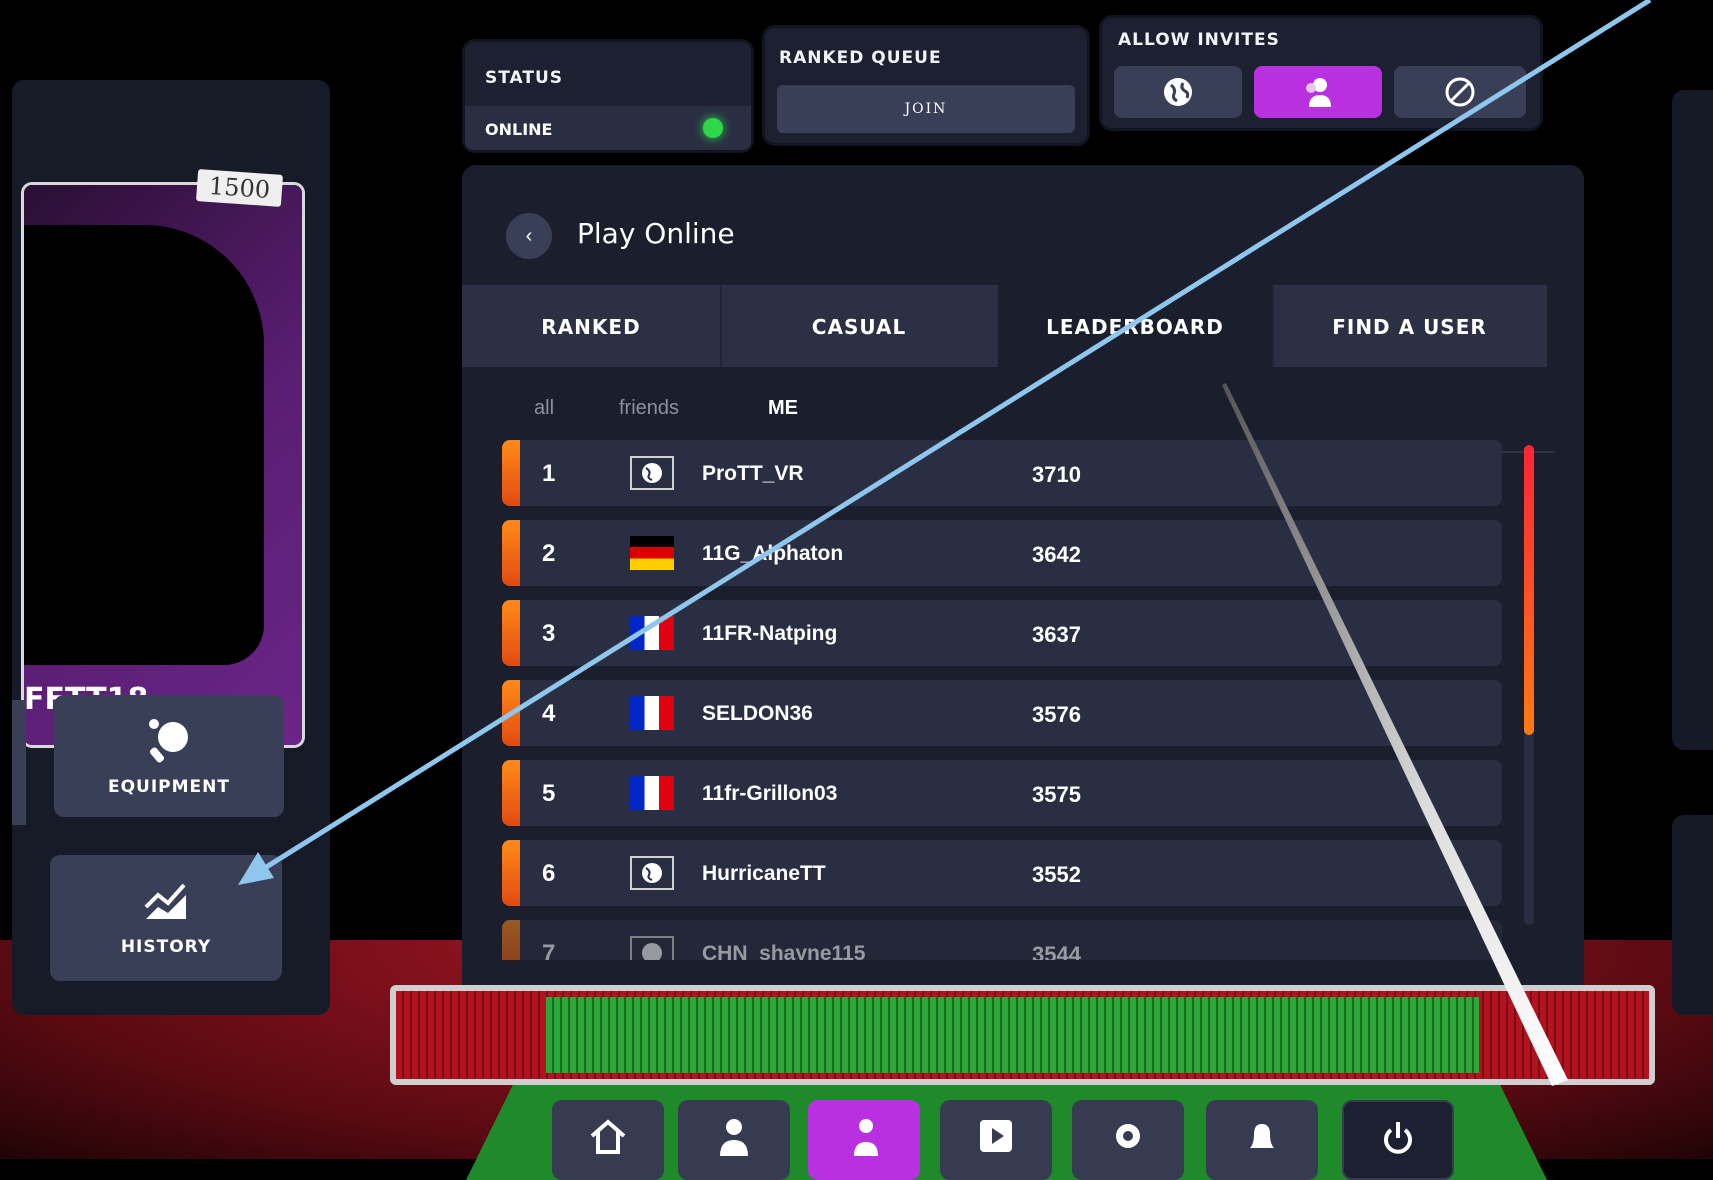 This screenshot has height=1180, width=1713. What do you see at coordinates (1409, 326) in the screenshot?
I see `tab-find-a-user: FIND A USER` at bounding box center [1409, 326].